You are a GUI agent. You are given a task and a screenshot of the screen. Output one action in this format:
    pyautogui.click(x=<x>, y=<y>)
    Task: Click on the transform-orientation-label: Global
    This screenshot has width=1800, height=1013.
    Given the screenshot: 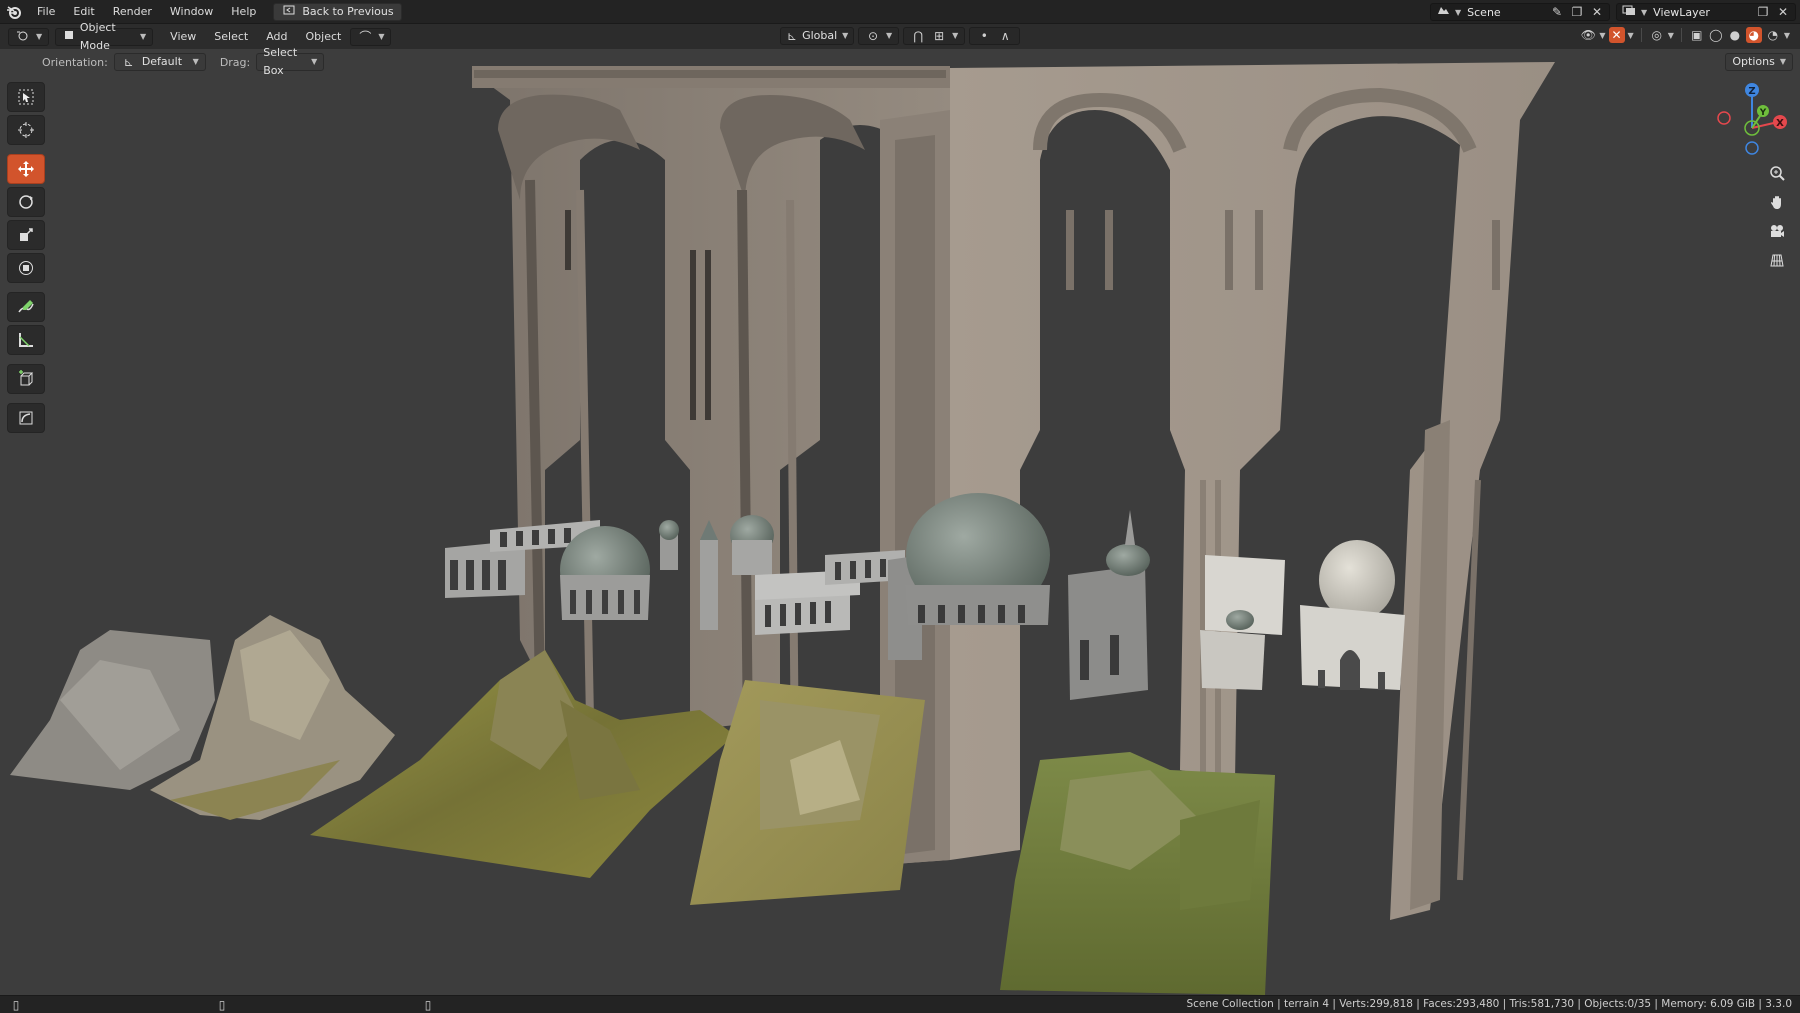 What is the action you would take?
    pyautogui.click(x=820, y=35)
    